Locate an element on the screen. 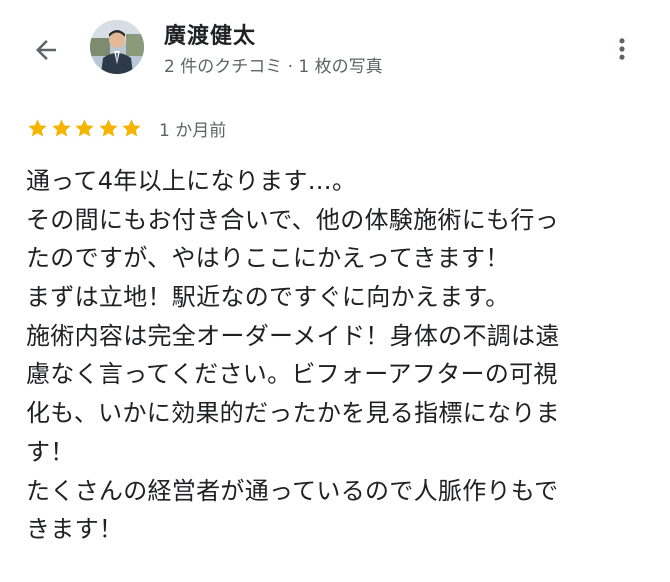 This screenshot has height=582, width=670. review-line: 化も、いかに効果的だったかを見る指標になりま is located at coordinates (293, 413).